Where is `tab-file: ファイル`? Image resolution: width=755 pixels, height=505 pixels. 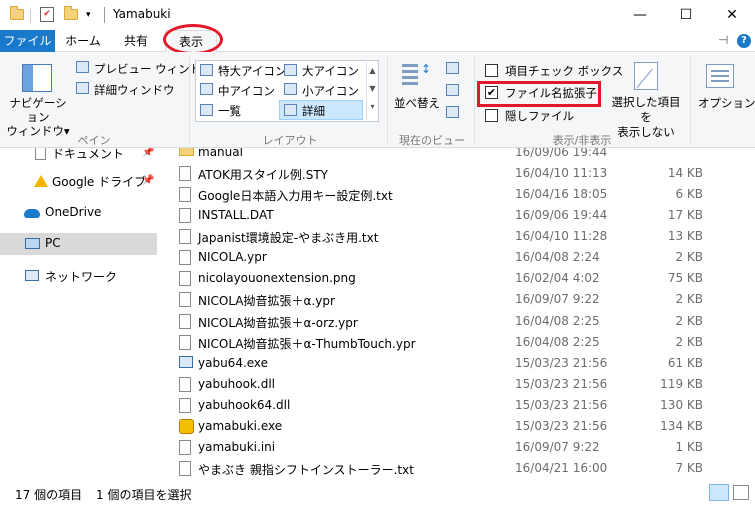 tab-file: ファイル is located at coordinates (27, 41).